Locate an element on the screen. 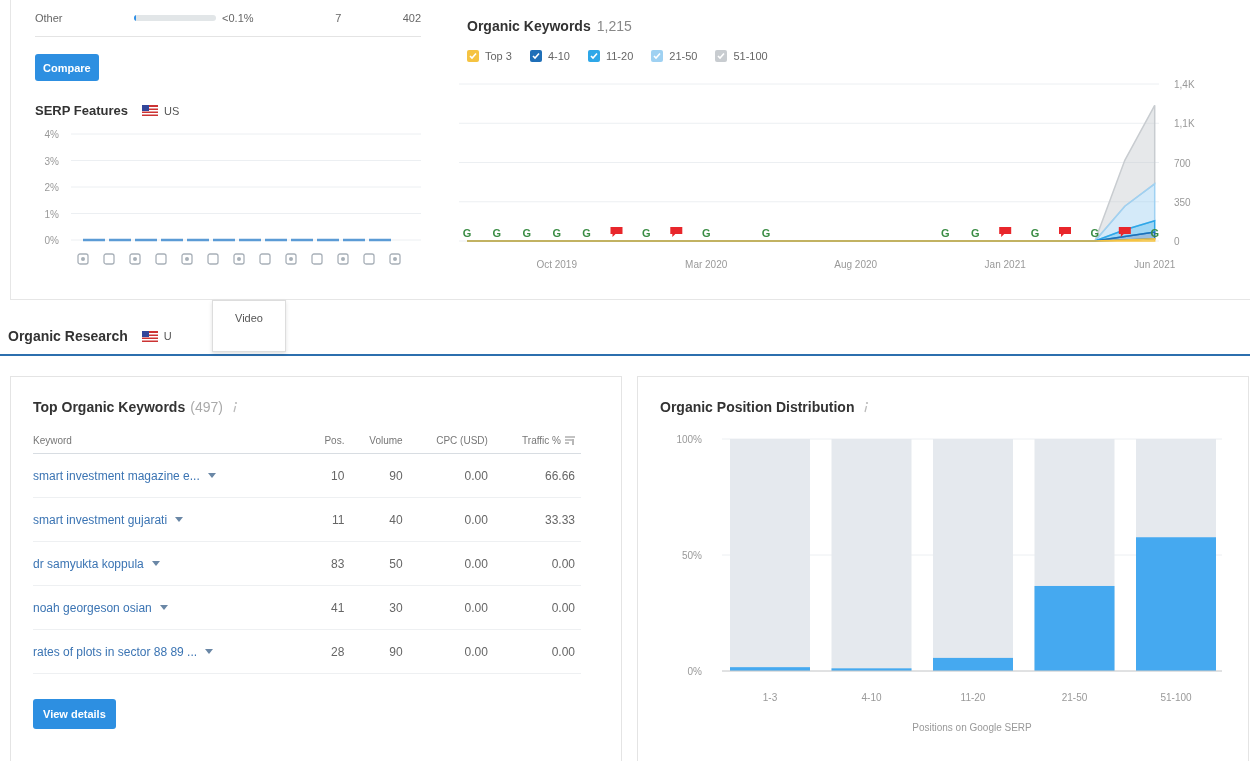 The width and height of the screenshot is (1250, 761). axis-label: 3% is located at coordinates (51, 161).